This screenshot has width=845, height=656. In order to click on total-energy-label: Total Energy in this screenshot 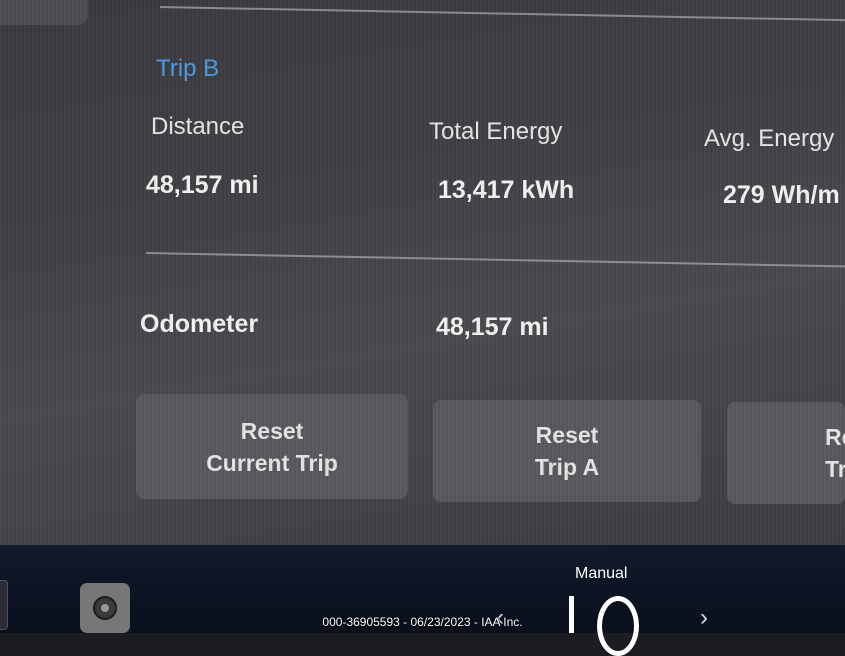, I will do `click(496, 131)`.